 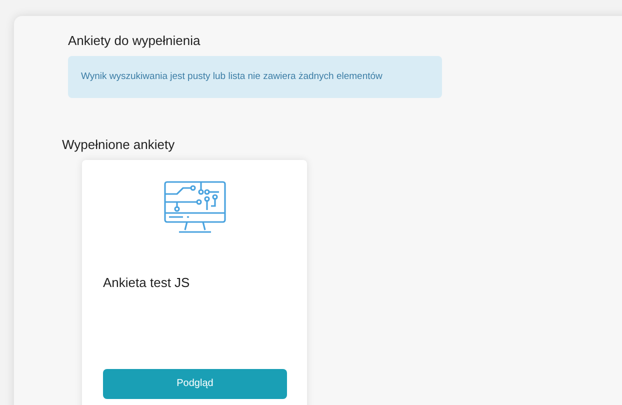 What do you see at coordinates (195, 383) in the screenshot?
I see `preview-button: Podgląd` at bounding box center [195, 383].